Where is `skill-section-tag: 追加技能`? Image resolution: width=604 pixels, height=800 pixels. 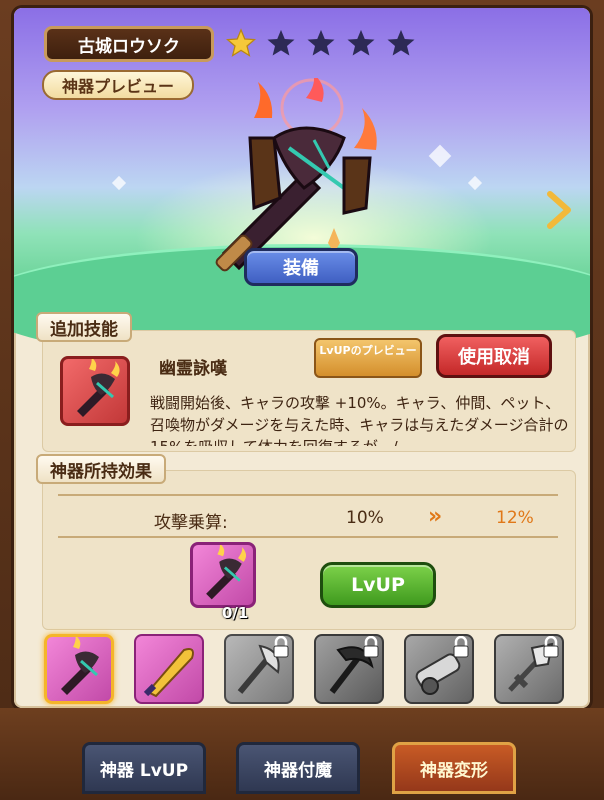 skill-section-tag: 追加技能 is located at coordinates (84, 327).